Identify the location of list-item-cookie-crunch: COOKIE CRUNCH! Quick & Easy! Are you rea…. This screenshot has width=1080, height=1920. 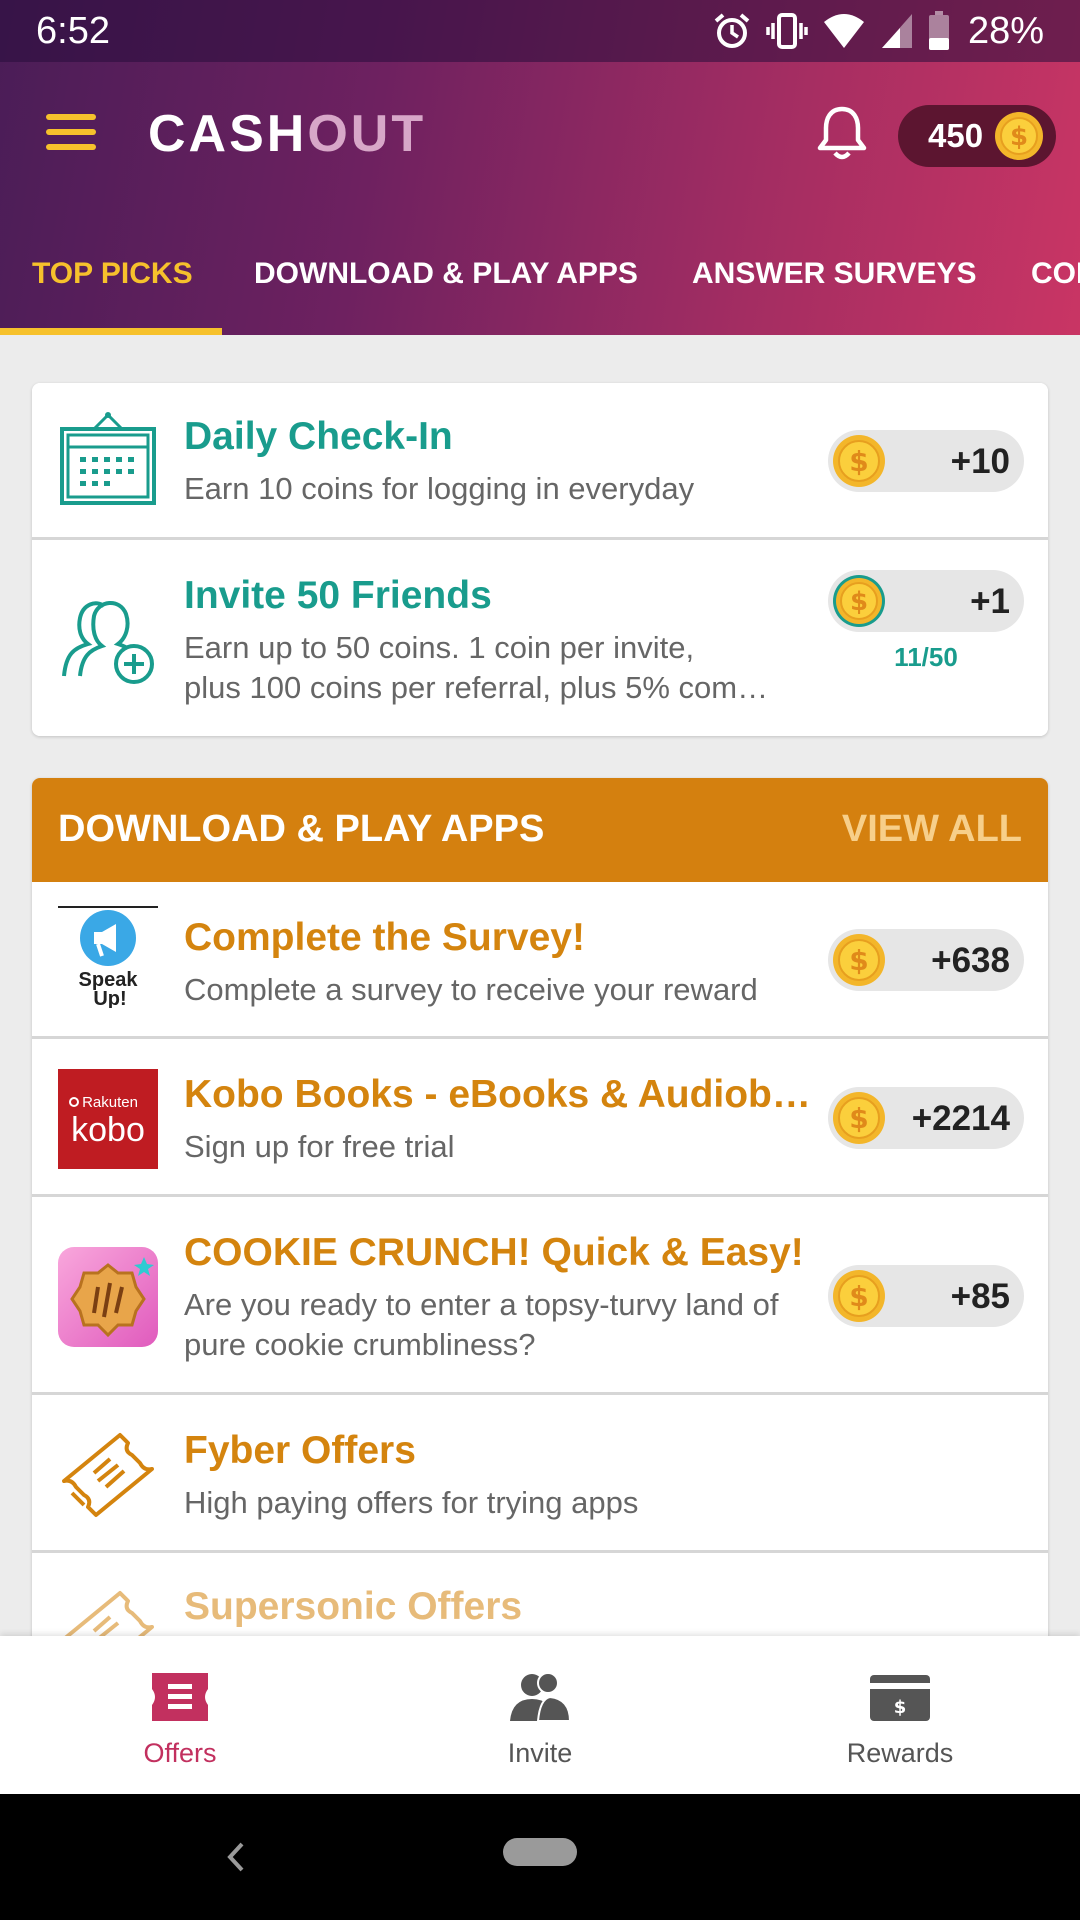
(540, 1296).